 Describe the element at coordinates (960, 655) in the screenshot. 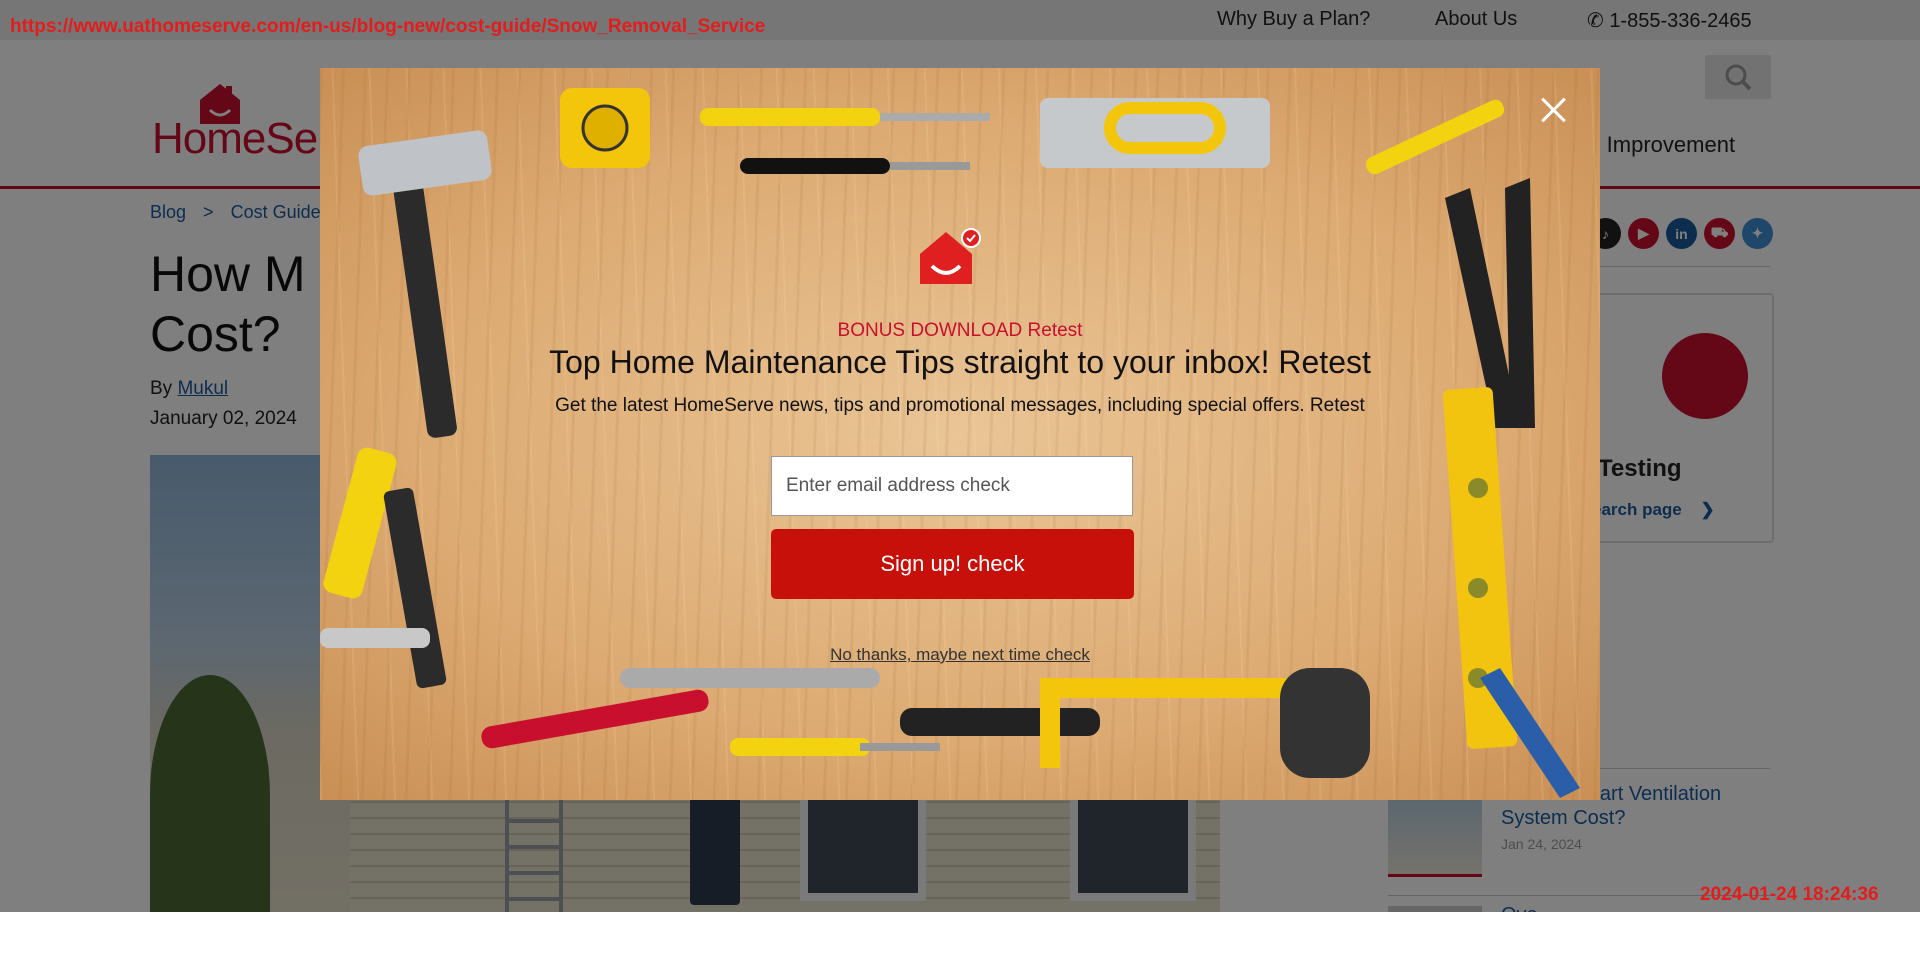

I see `decline-link: No thanks, maybe next time check` at that location.